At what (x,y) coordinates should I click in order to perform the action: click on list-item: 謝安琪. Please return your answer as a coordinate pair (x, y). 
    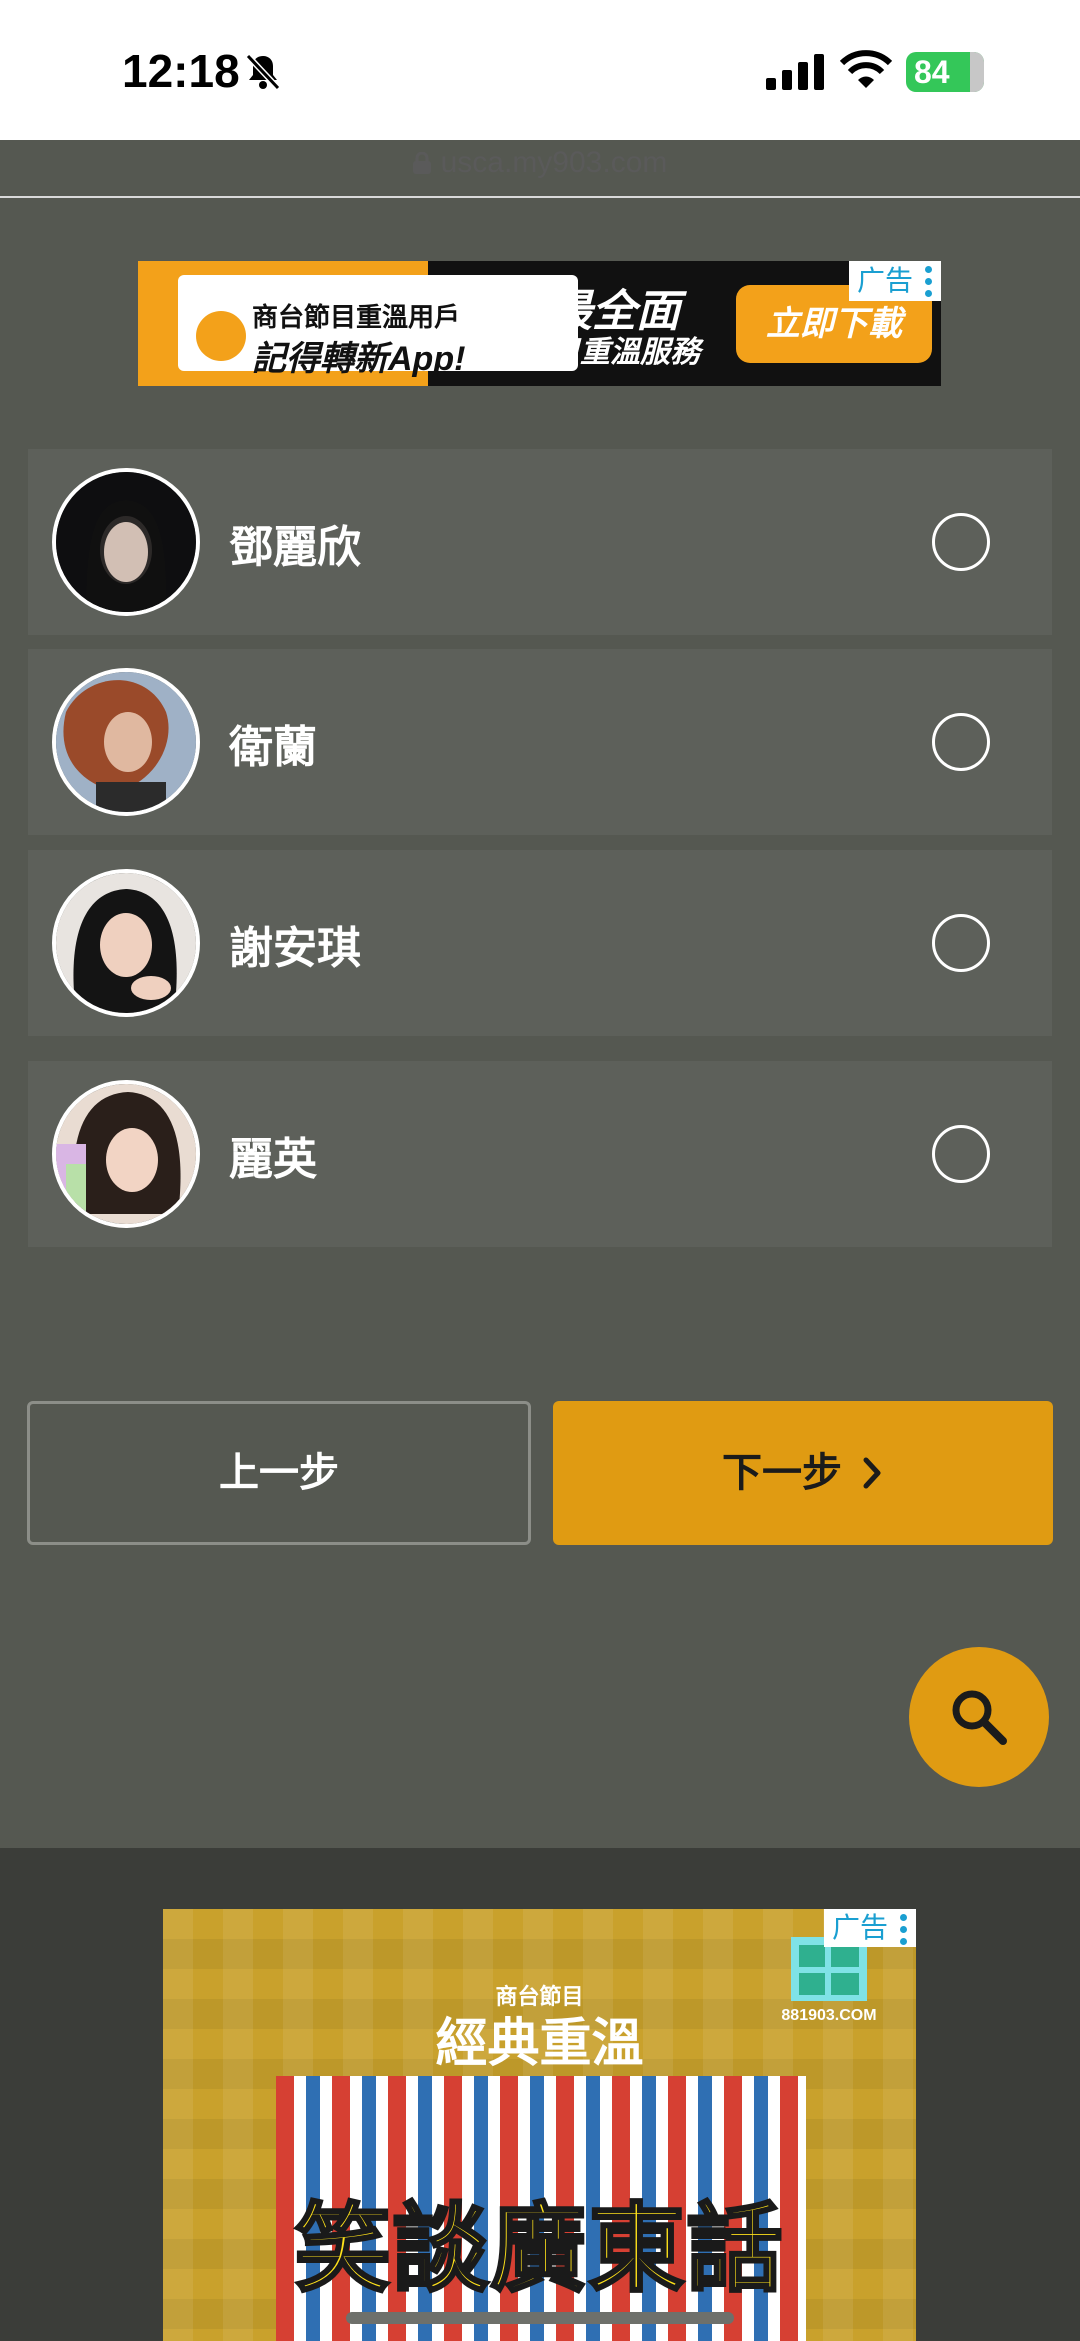
    Looking at the image, I should click on (540, 943).